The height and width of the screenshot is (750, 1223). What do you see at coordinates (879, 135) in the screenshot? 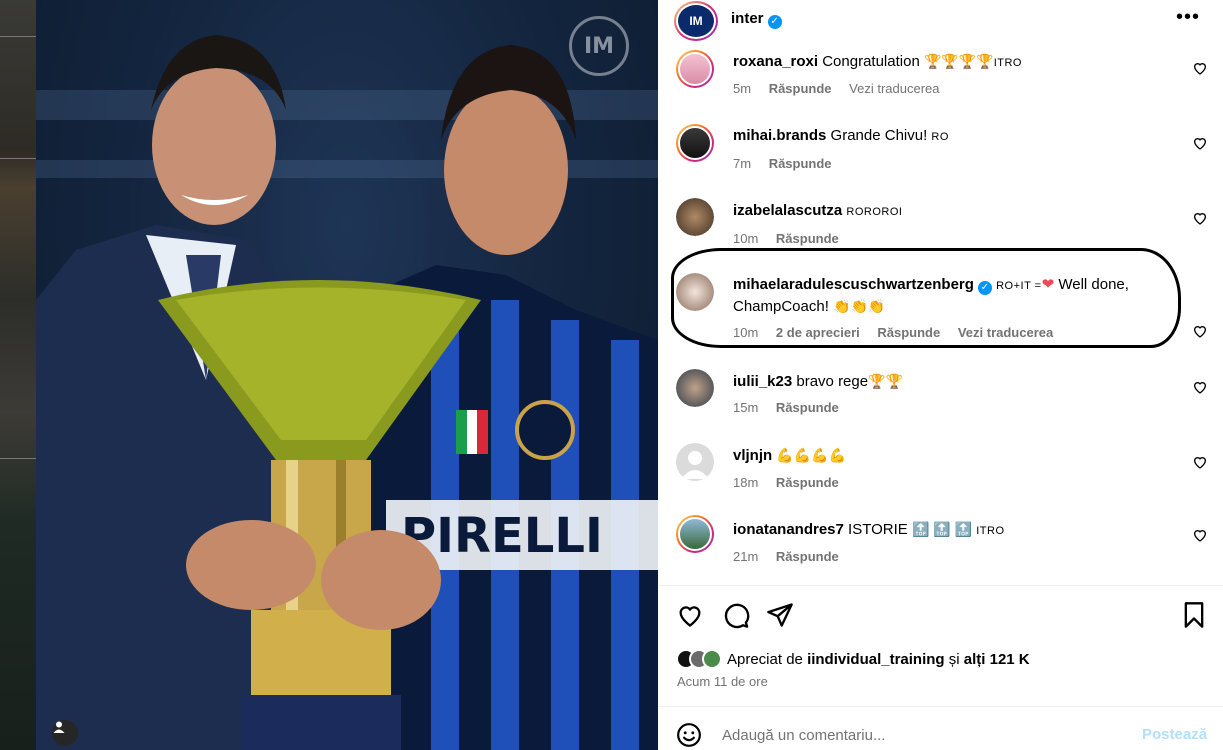
I see `comment-text: Grande Chivu!` at bounding box center [879, 135].